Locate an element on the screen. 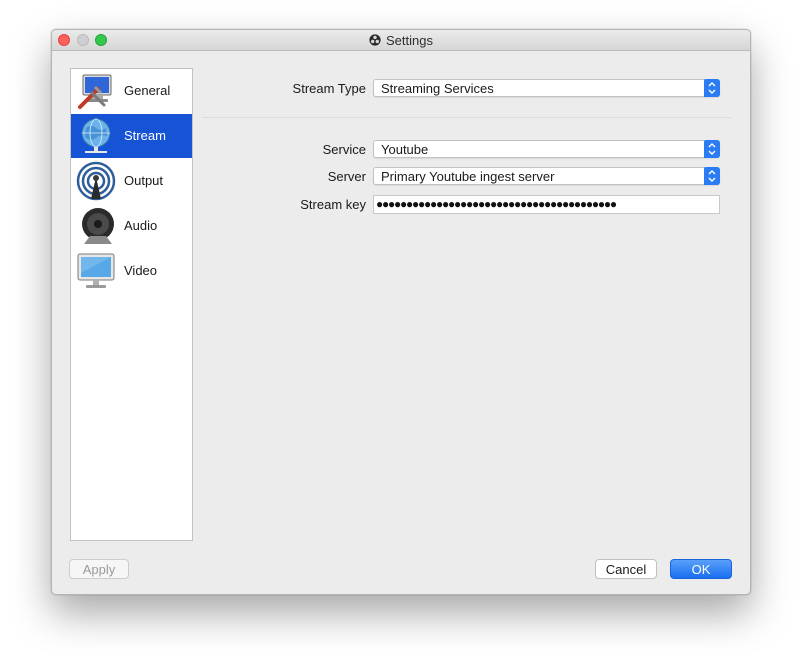 This screenshot has height=667, width=800. general-icon is located at coordinates (95, 91).